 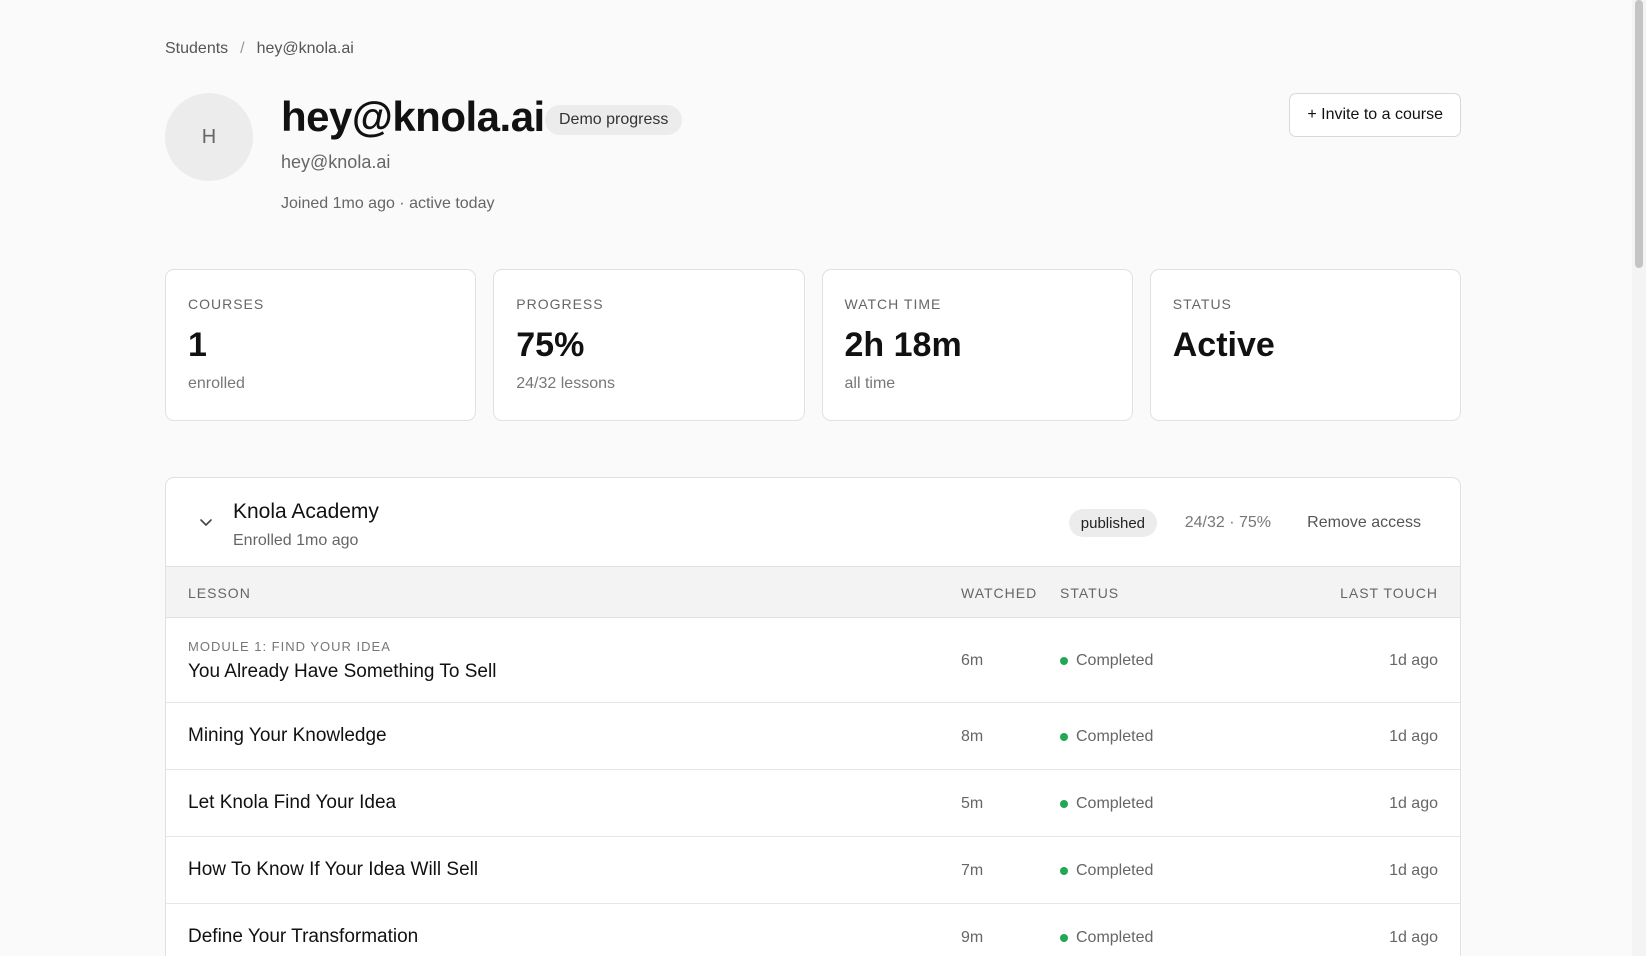 I want to click on course-title: Knola Academy, so click(x=306, y=511).